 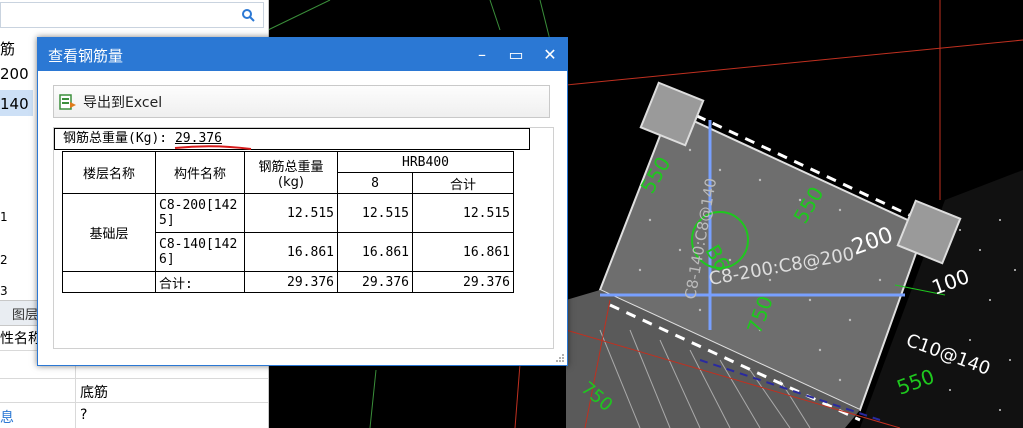 I want to click on d8-cell: 16.861, so click(x=375, y=252).